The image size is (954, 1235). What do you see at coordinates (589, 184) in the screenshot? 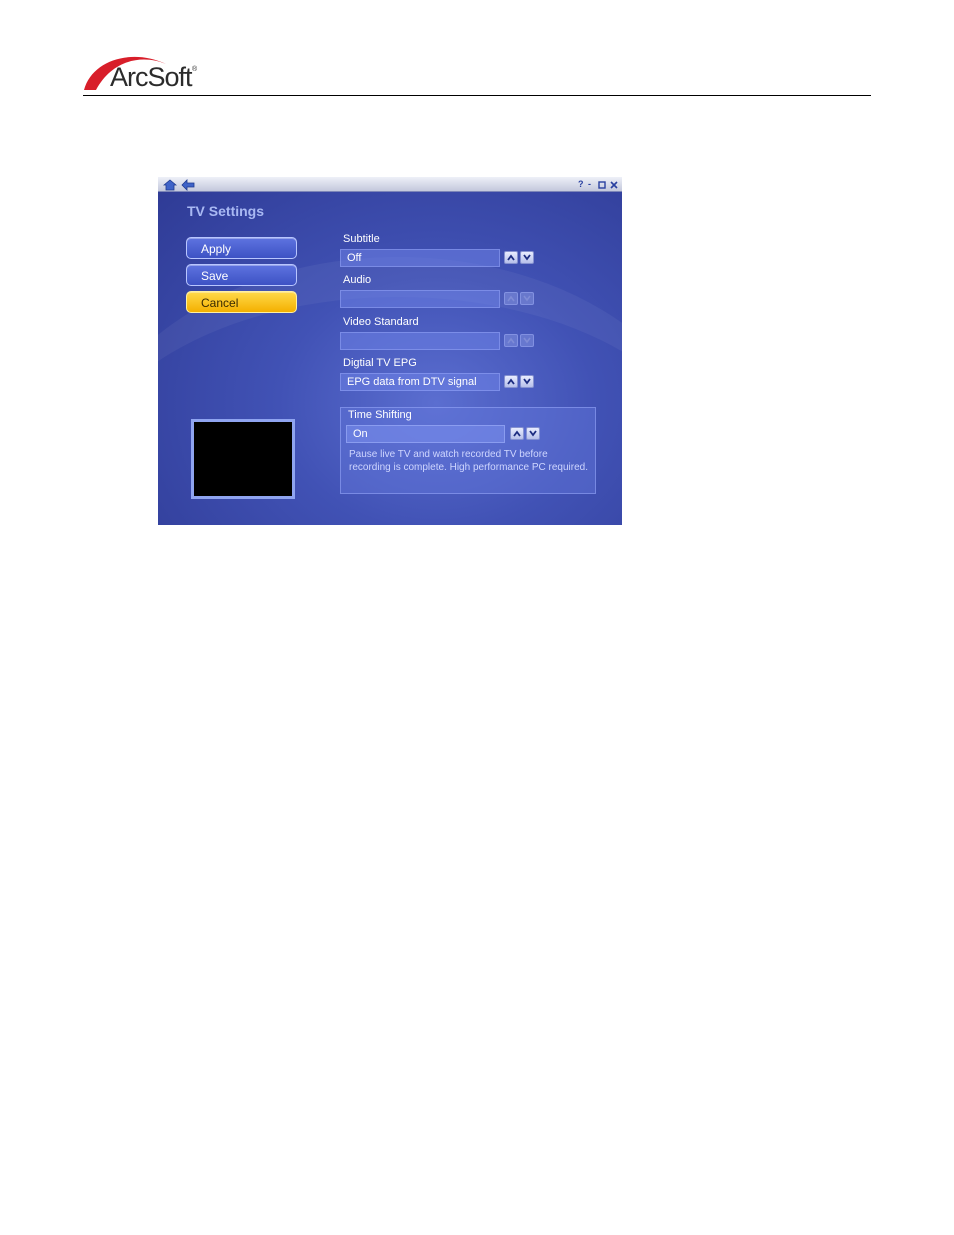
I see `minimize-button: -` at bounding box center [589, 184].